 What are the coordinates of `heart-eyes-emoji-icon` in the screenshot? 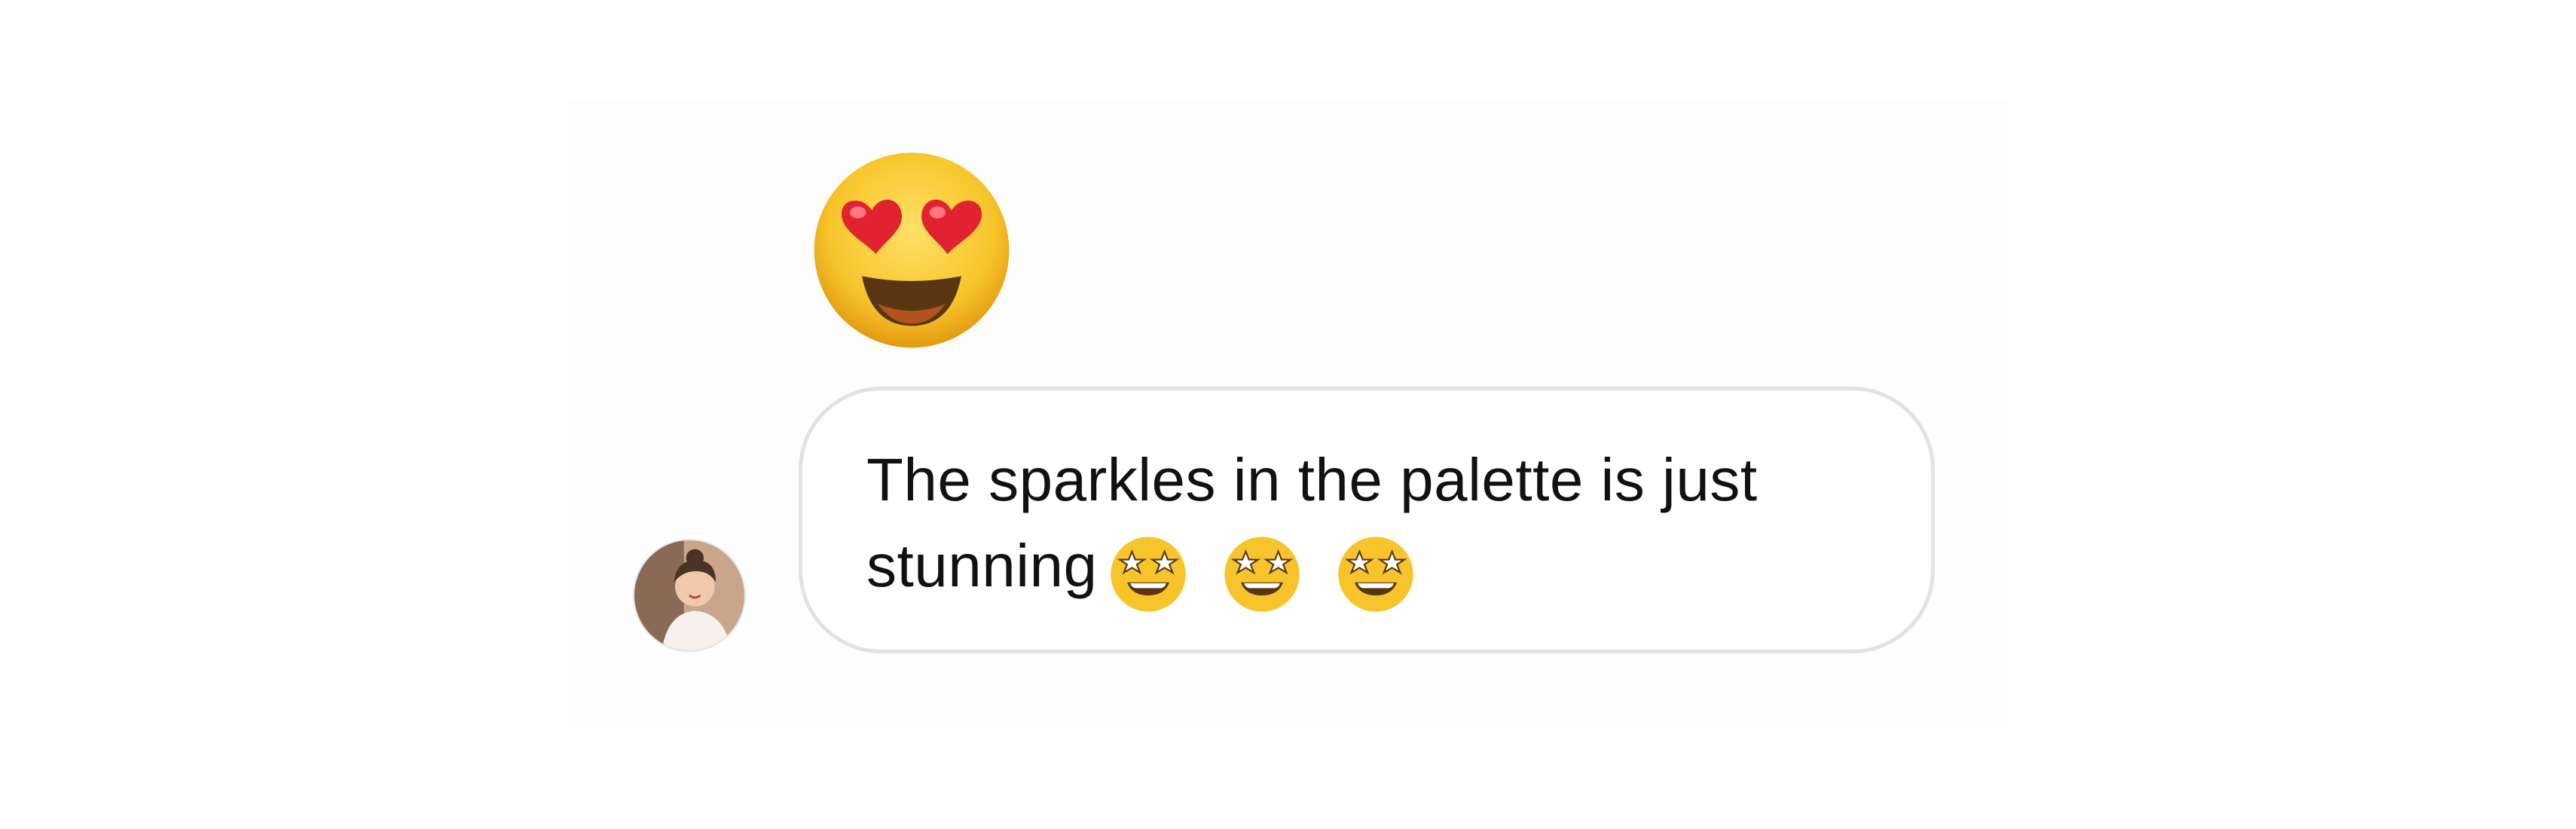 It's located at (911, 250).